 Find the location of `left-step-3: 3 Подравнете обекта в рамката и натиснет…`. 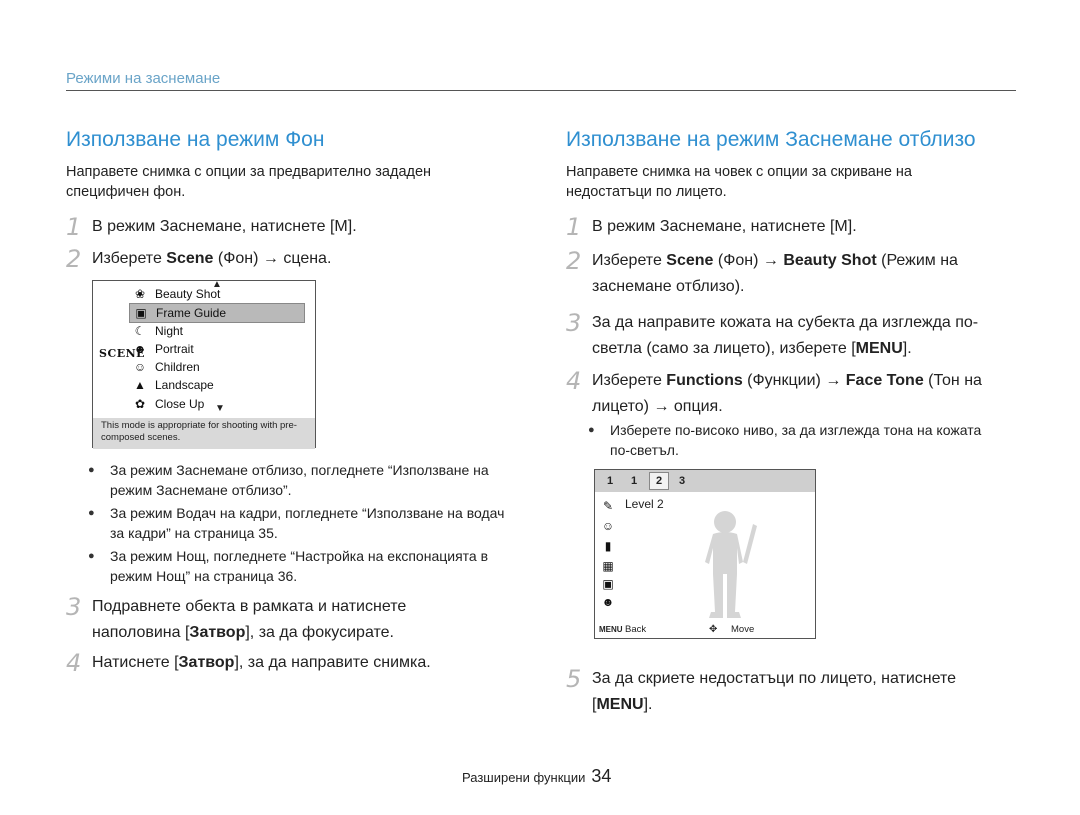

left-step-3: 3 Подравнете обекта в рамката и натиснет… is located at coordinates (296, 620).